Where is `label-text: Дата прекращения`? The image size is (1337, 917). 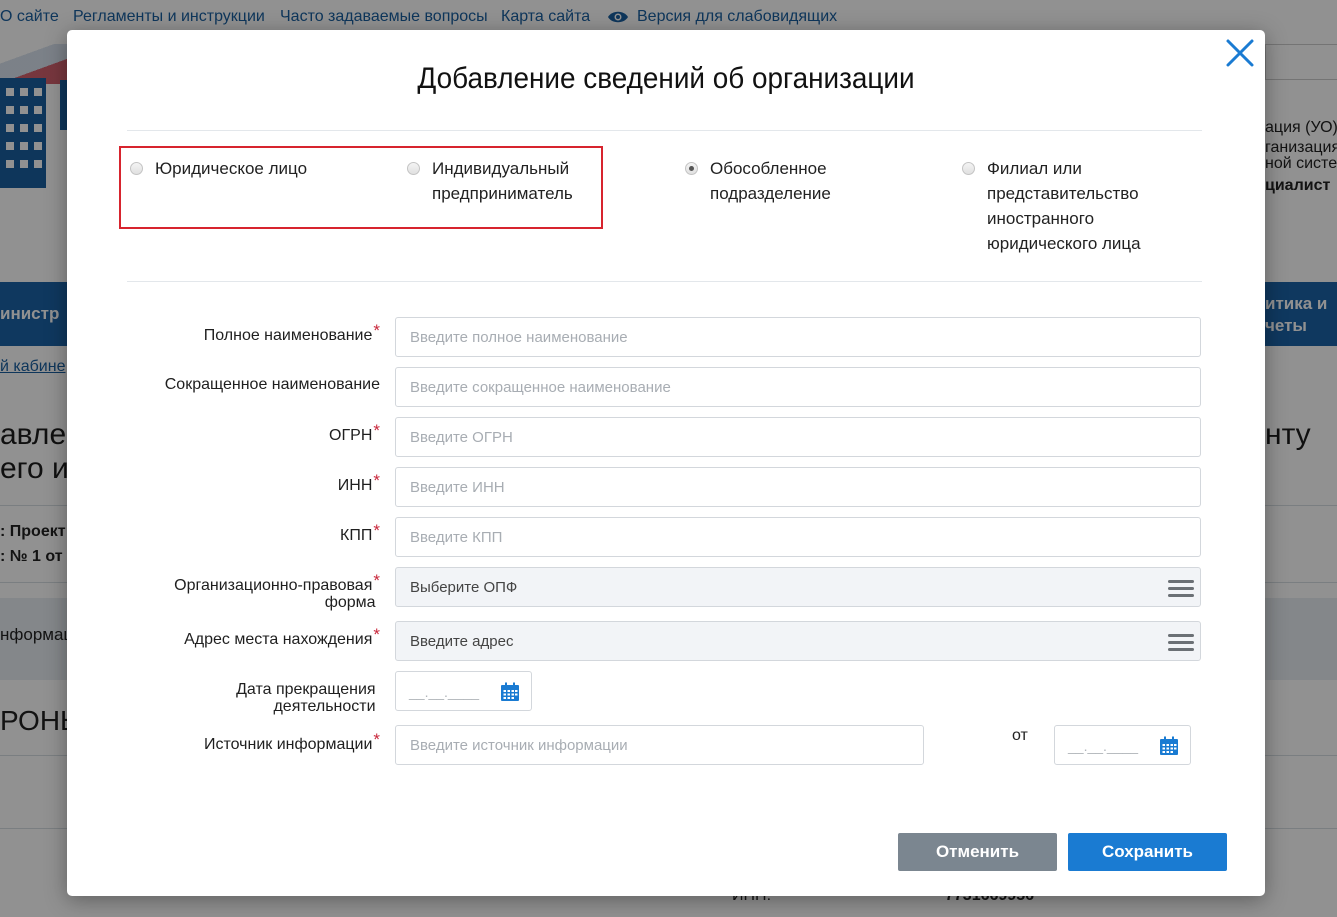
label-text: Дата прекращения is located at coordinates (306, 689).